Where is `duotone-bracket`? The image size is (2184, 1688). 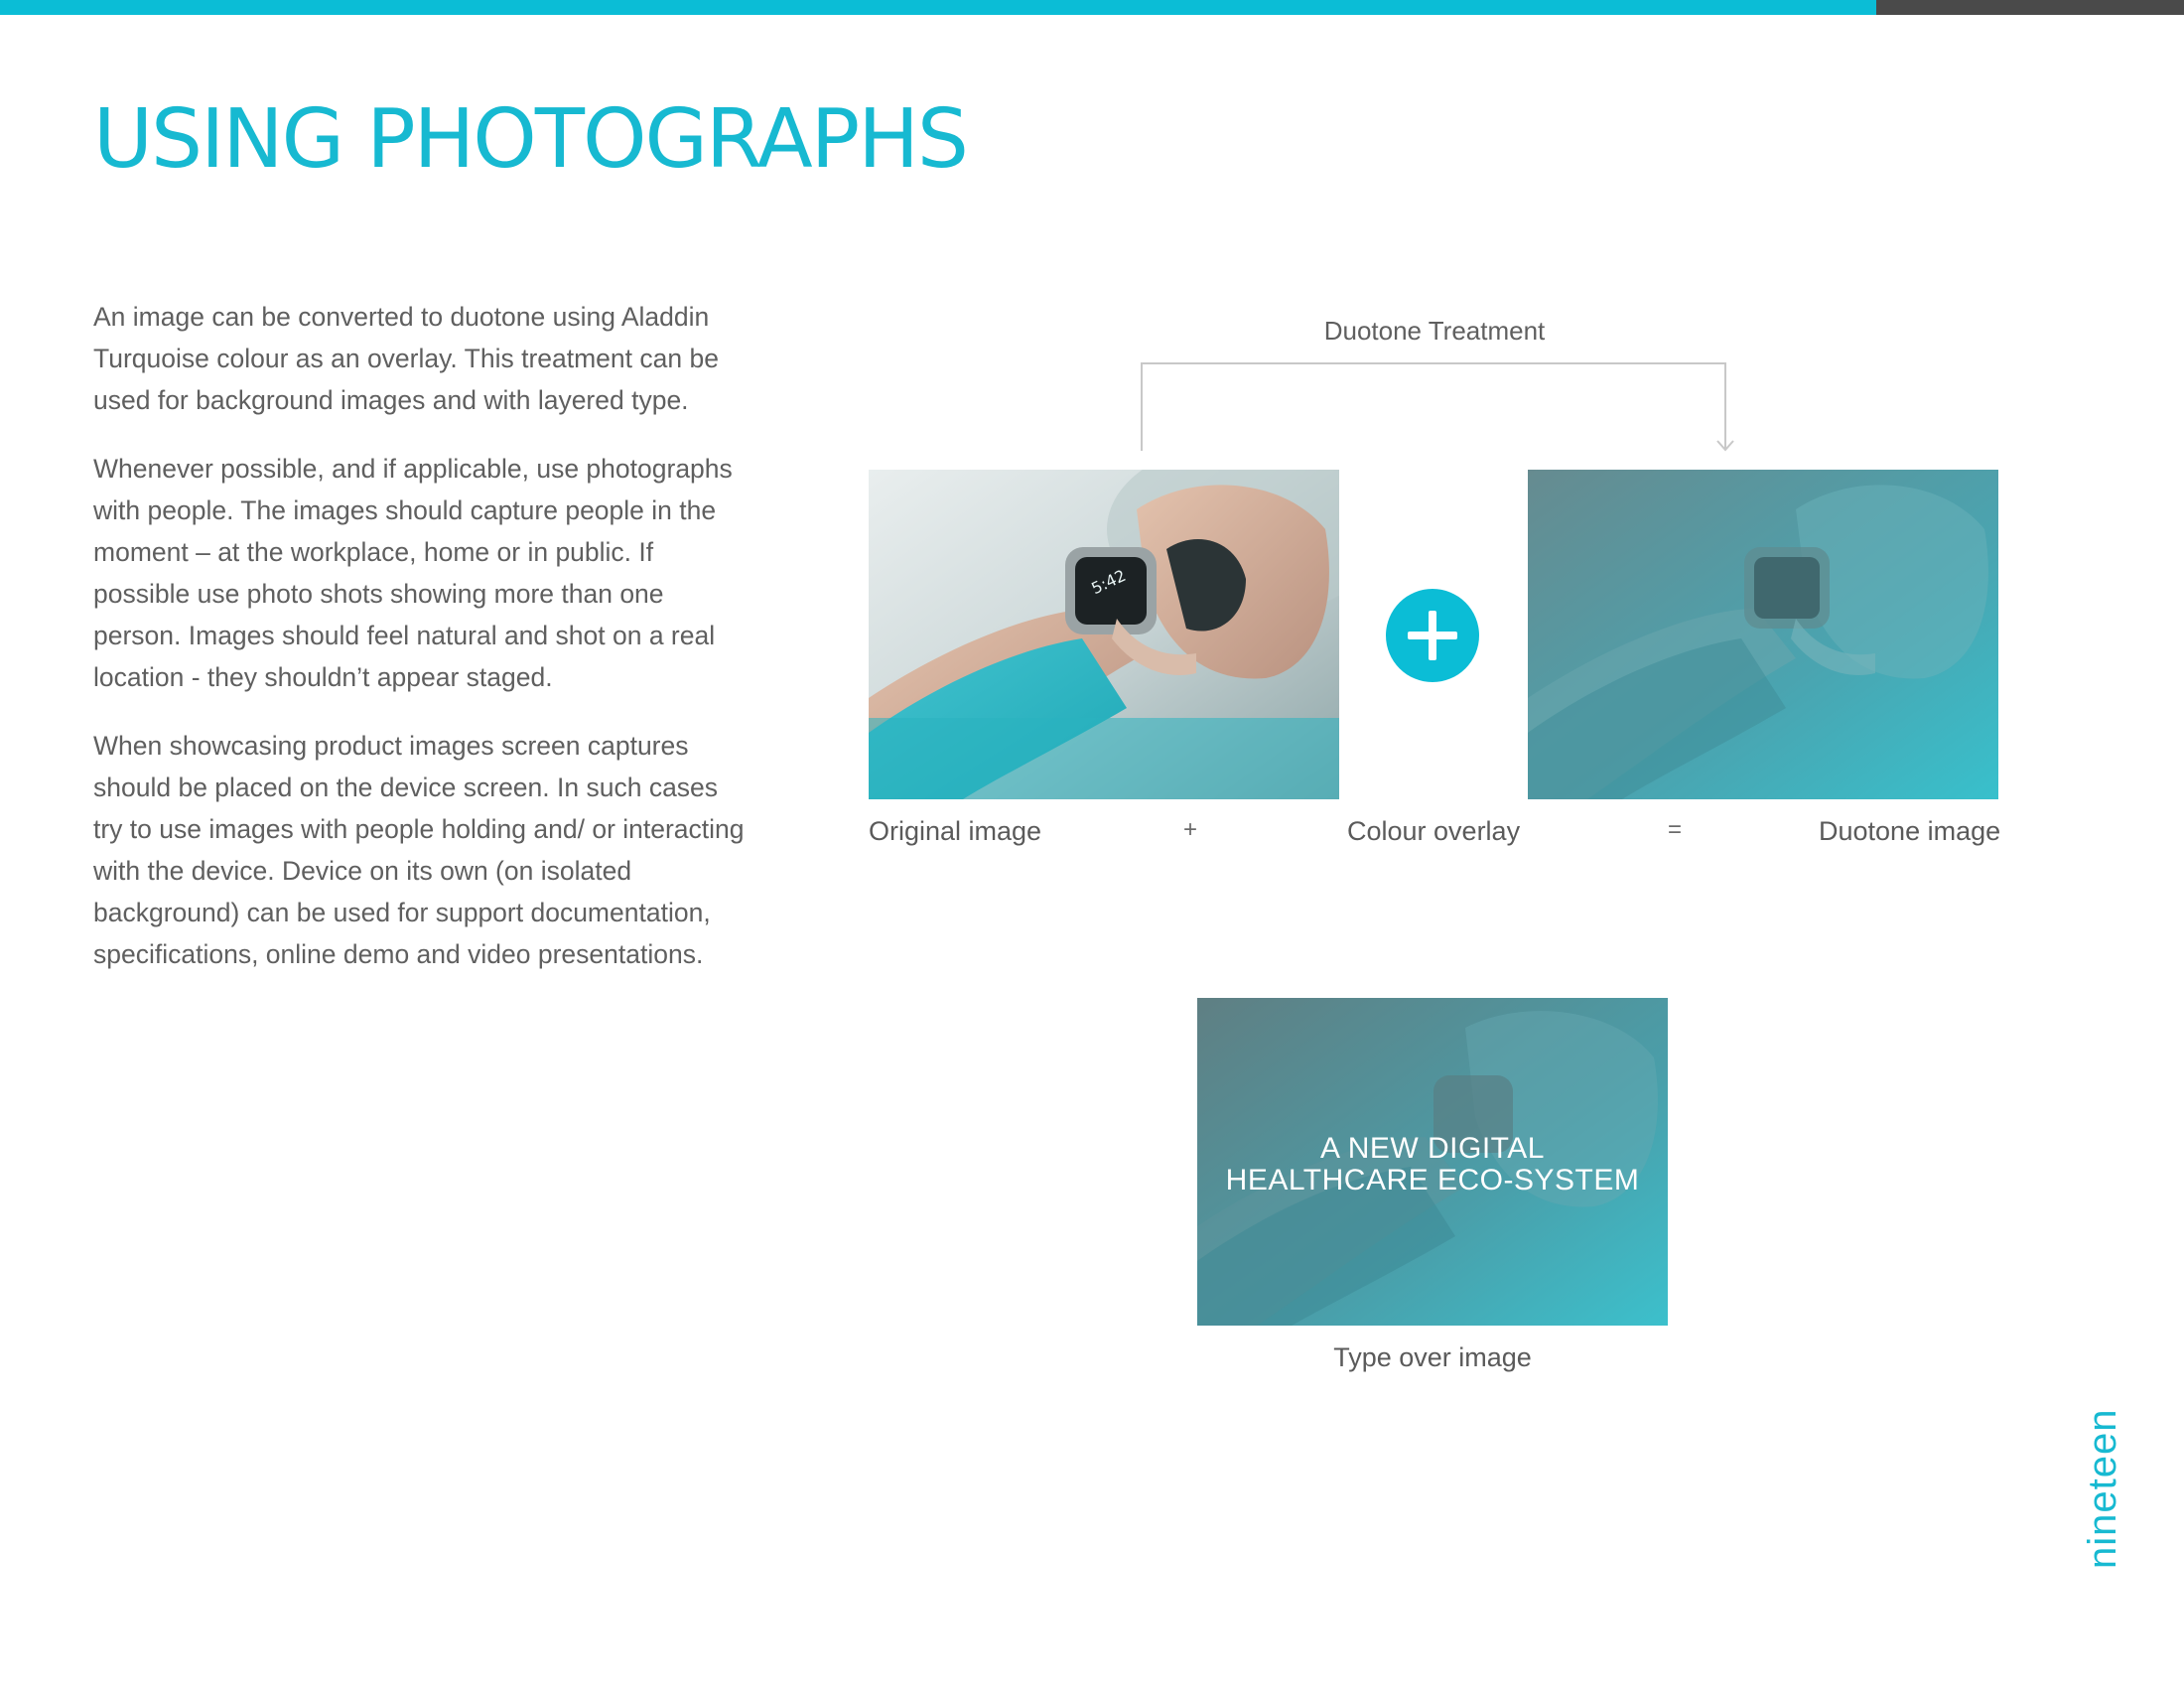
duotone-bracket is located at coordinates (1437, 407).